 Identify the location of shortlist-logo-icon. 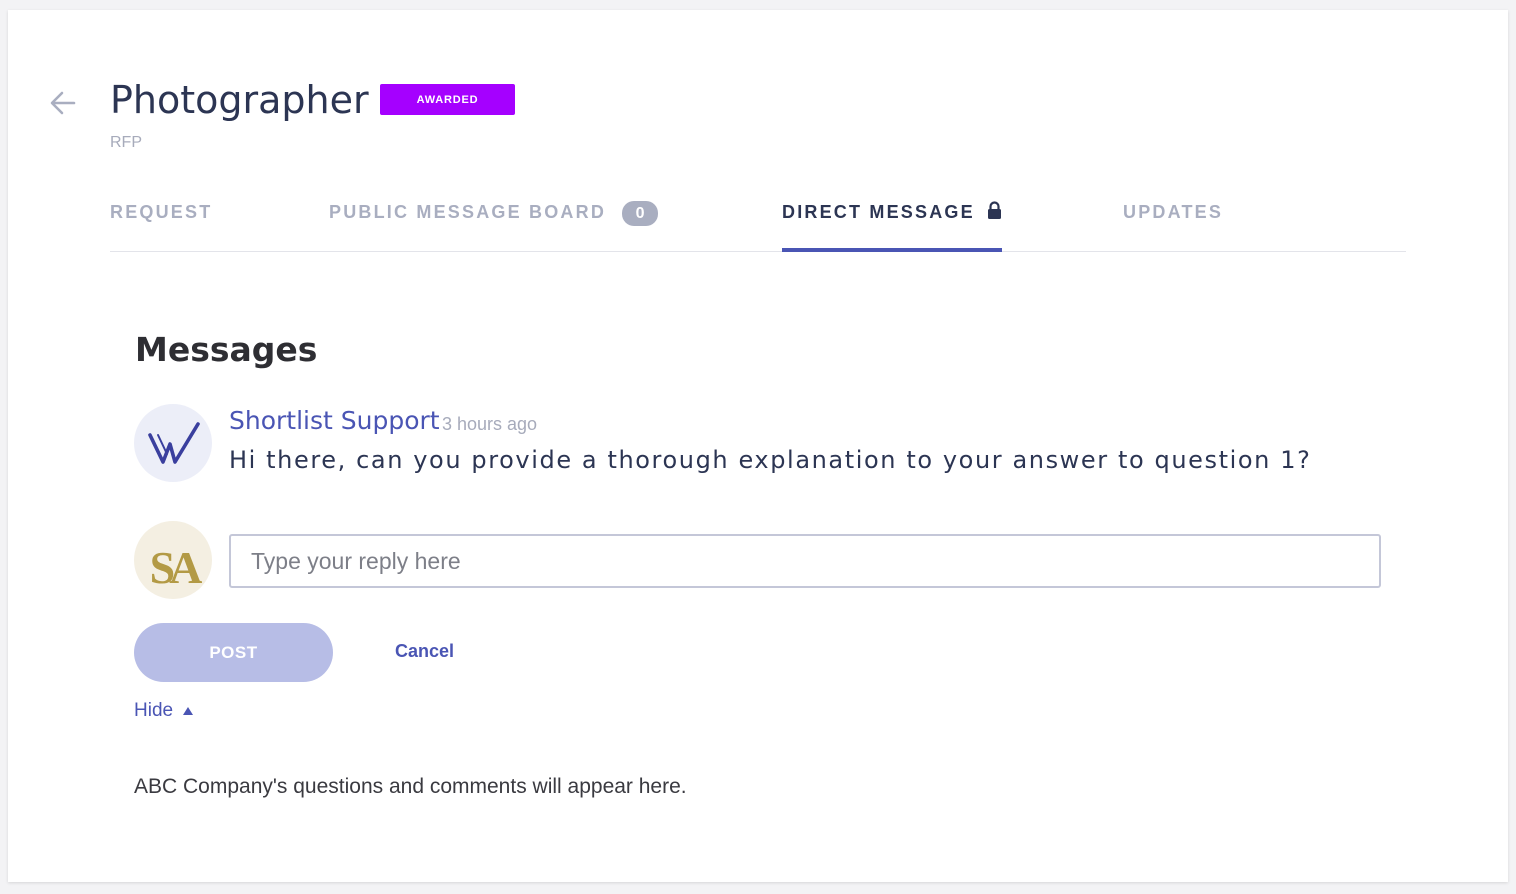
(174, 443).